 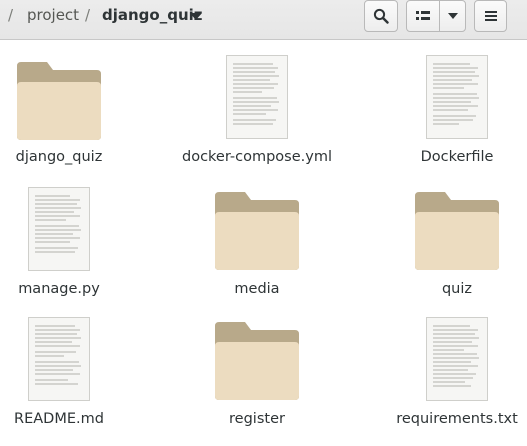 What do you see at coordinates (263, 20) in the screenshot?
I see `header-bar: / project / django_quiz` at bounding box center [263, 20].